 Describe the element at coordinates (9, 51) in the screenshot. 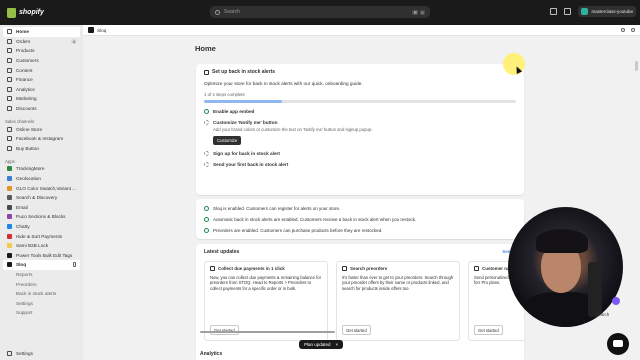

I see `tag-icon` at that location.